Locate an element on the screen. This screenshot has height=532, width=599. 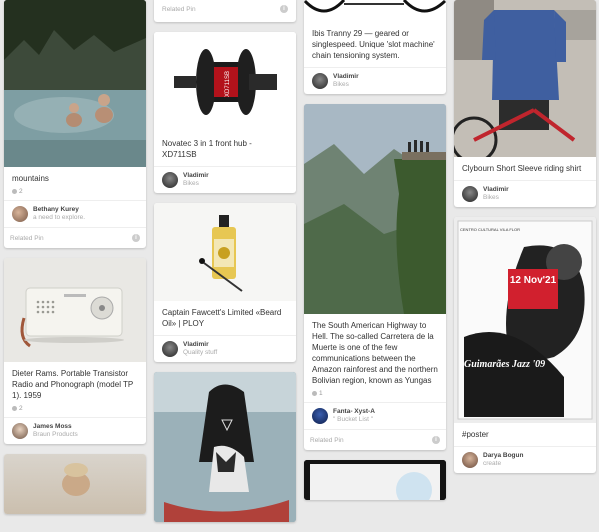
person-photo is located at coordinates (76, 479).